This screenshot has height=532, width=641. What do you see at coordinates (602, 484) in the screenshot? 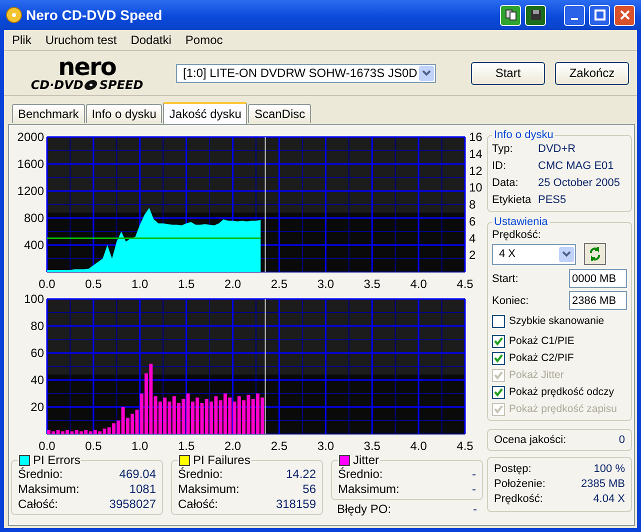
I see `progress-value: 2385 MB` at bounding box center [602, 484].